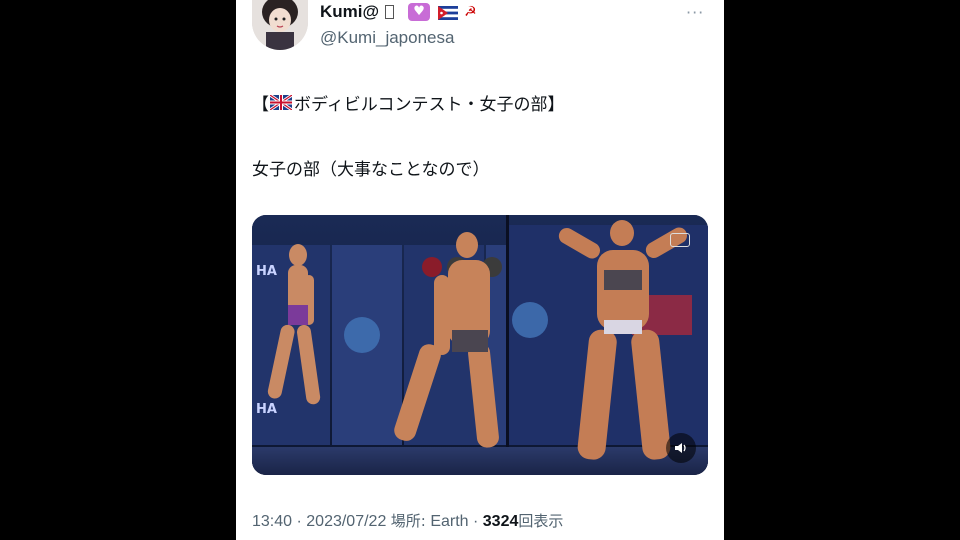 The height and width of the screenshot is (540, 960). I want to click on title-text: ボディビルコンテスト・女子の部, so click(421, 105).